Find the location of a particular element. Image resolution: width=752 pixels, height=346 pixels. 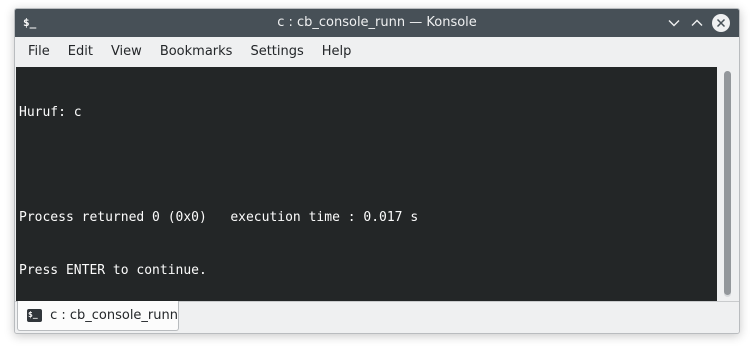

tab-label: c : cb_console_runn is located at coordinates (114, 315).